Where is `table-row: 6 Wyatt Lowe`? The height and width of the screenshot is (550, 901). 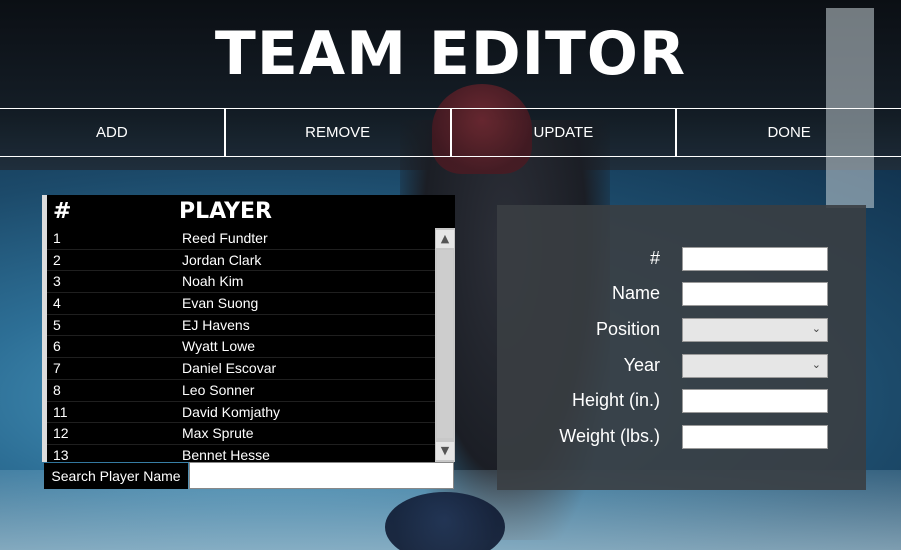 table-row: 6 Wyatt Lowe is located at coordinates (241, 347).